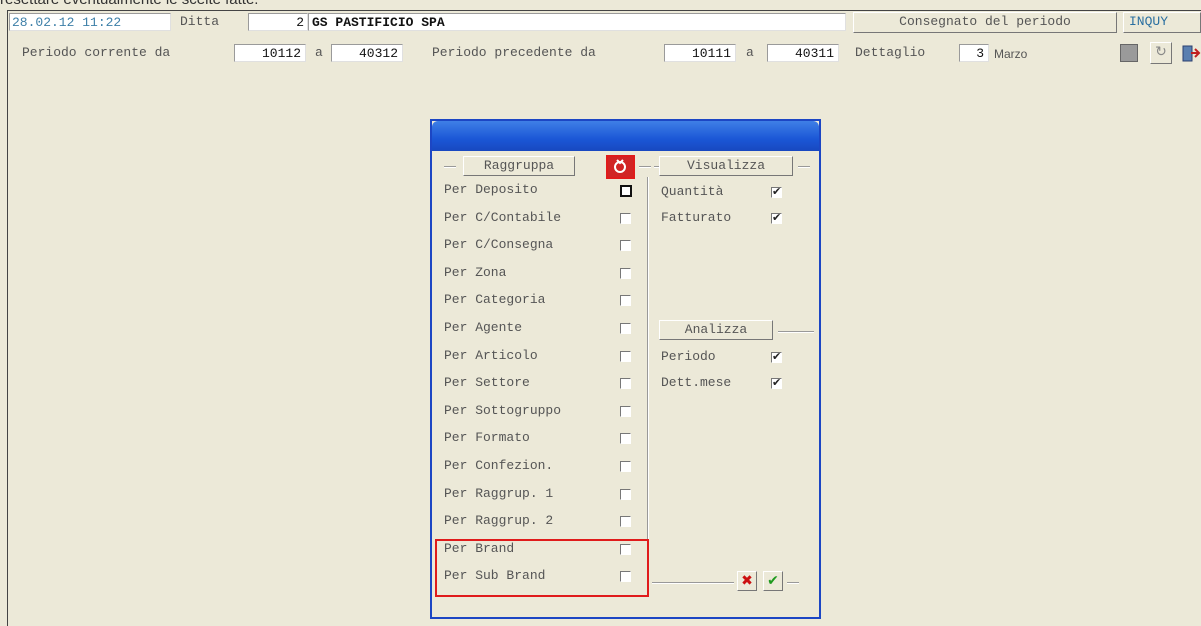 This screenshot has width=1201, height=626. Describe the element at coordinates (692, 191) in the screenshot. I see `option-label-quantit: Quantità` at that location.